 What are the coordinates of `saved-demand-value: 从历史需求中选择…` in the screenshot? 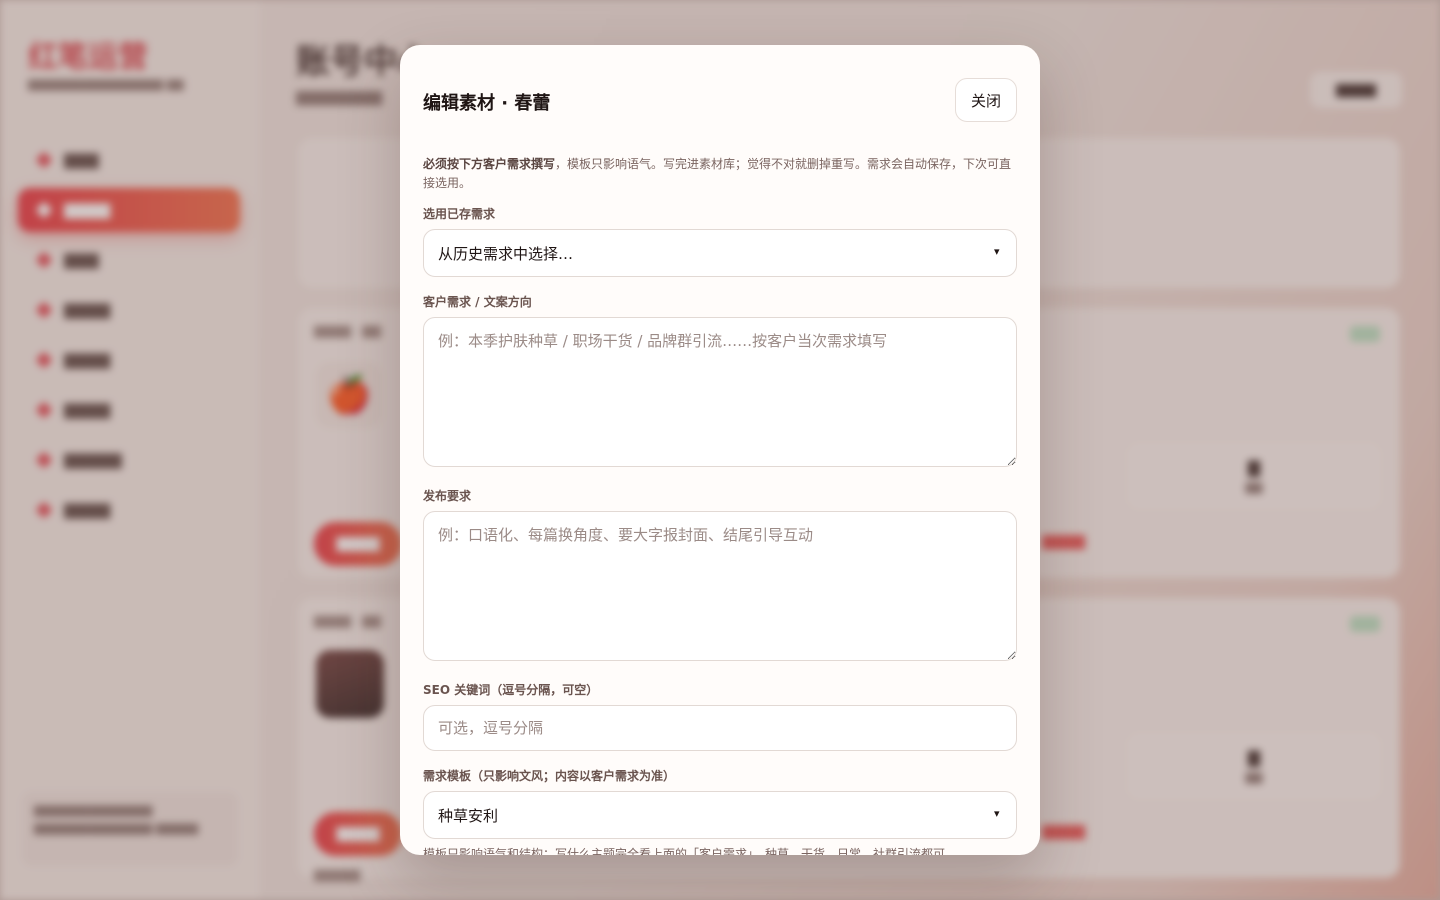 It's located at (506, 253).